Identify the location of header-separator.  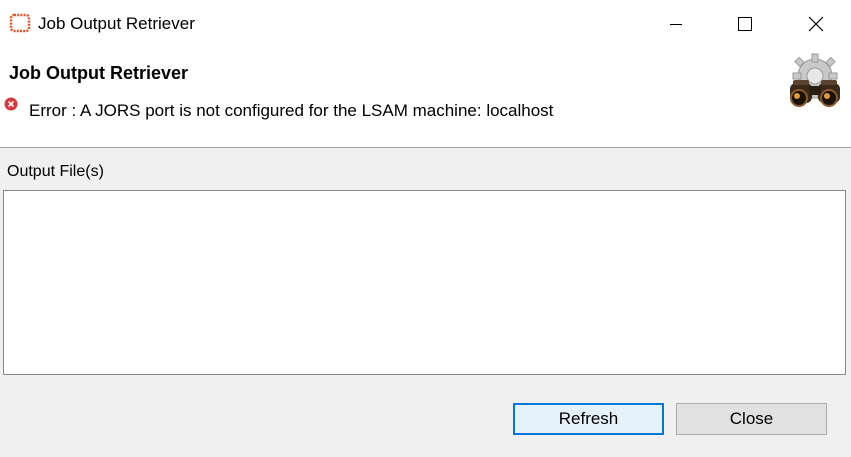
(425, 147).